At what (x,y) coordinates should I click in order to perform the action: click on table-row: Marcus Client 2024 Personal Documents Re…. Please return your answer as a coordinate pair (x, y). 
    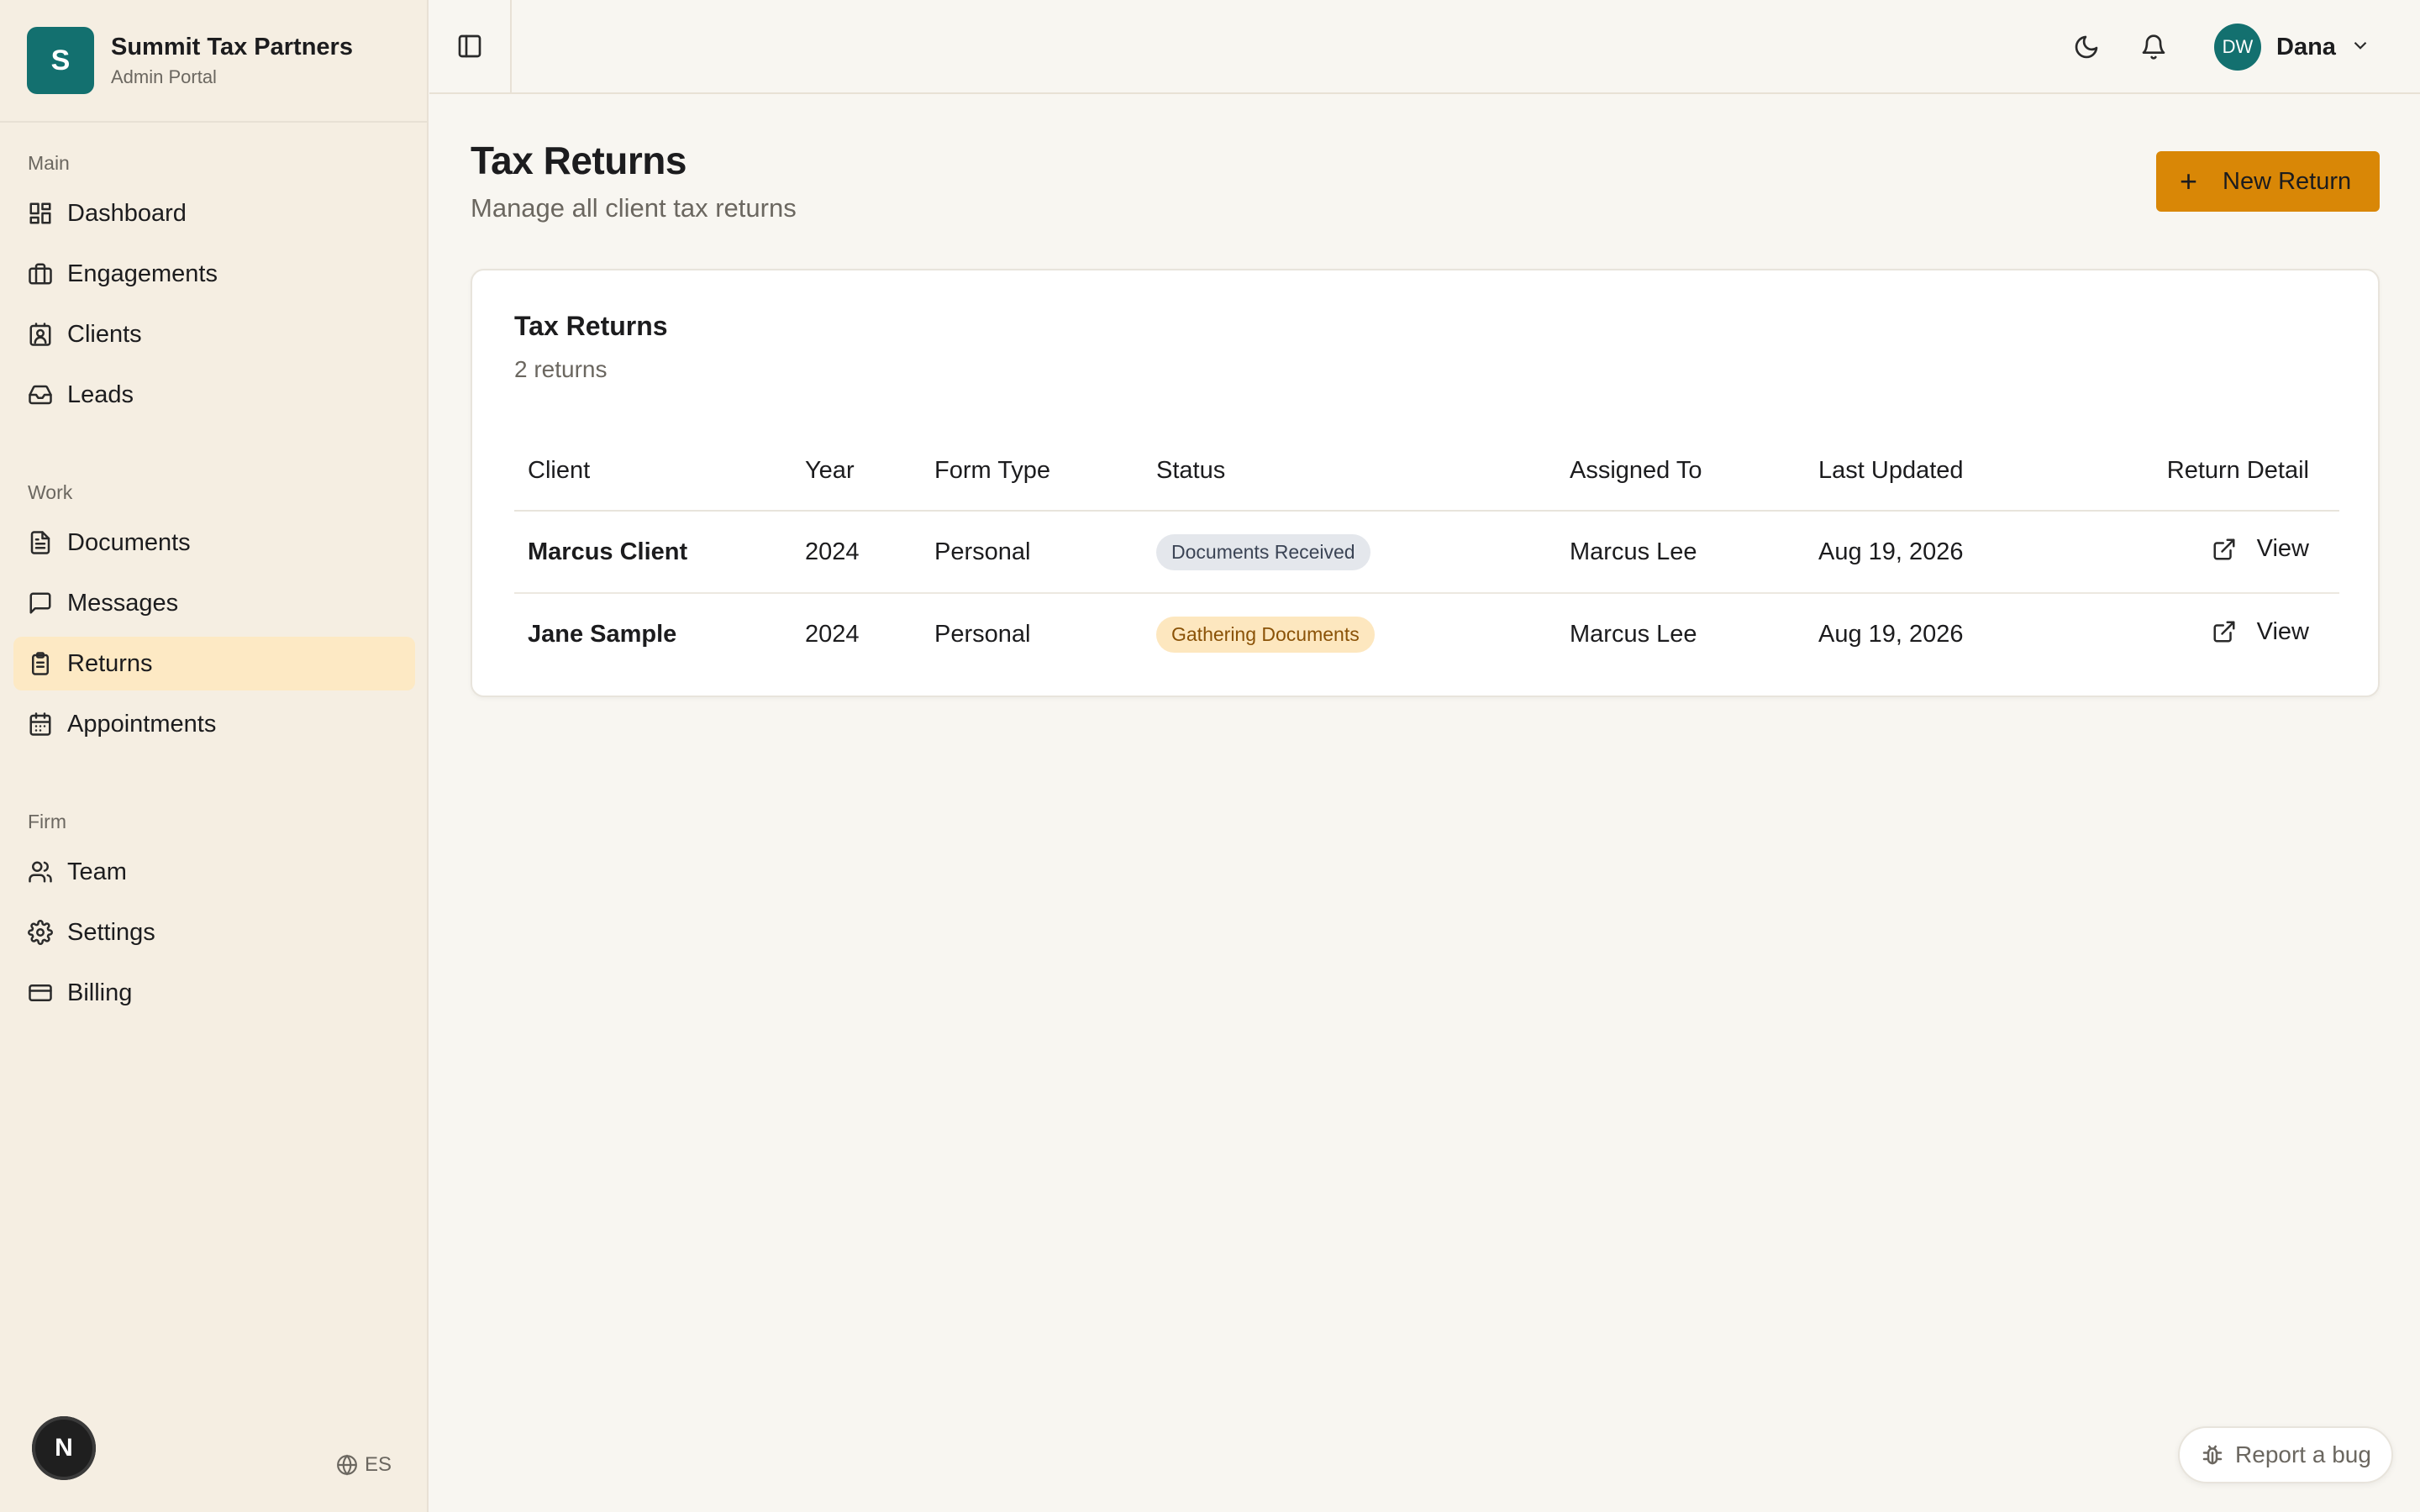
    Looking at the image, I should click on (1426, 552).